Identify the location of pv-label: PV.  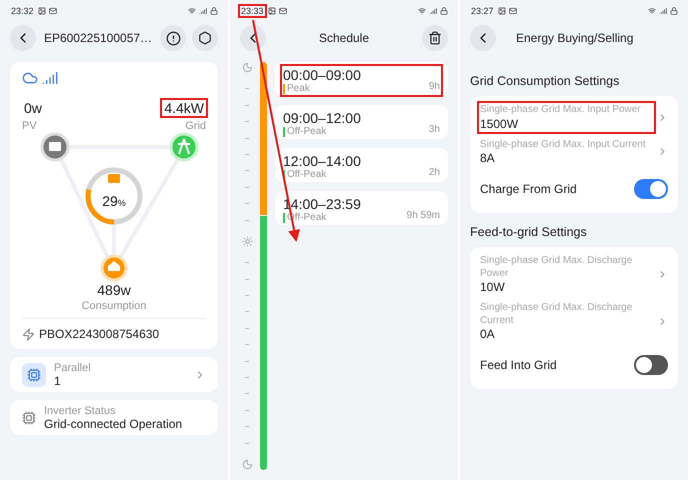
(29, 126).